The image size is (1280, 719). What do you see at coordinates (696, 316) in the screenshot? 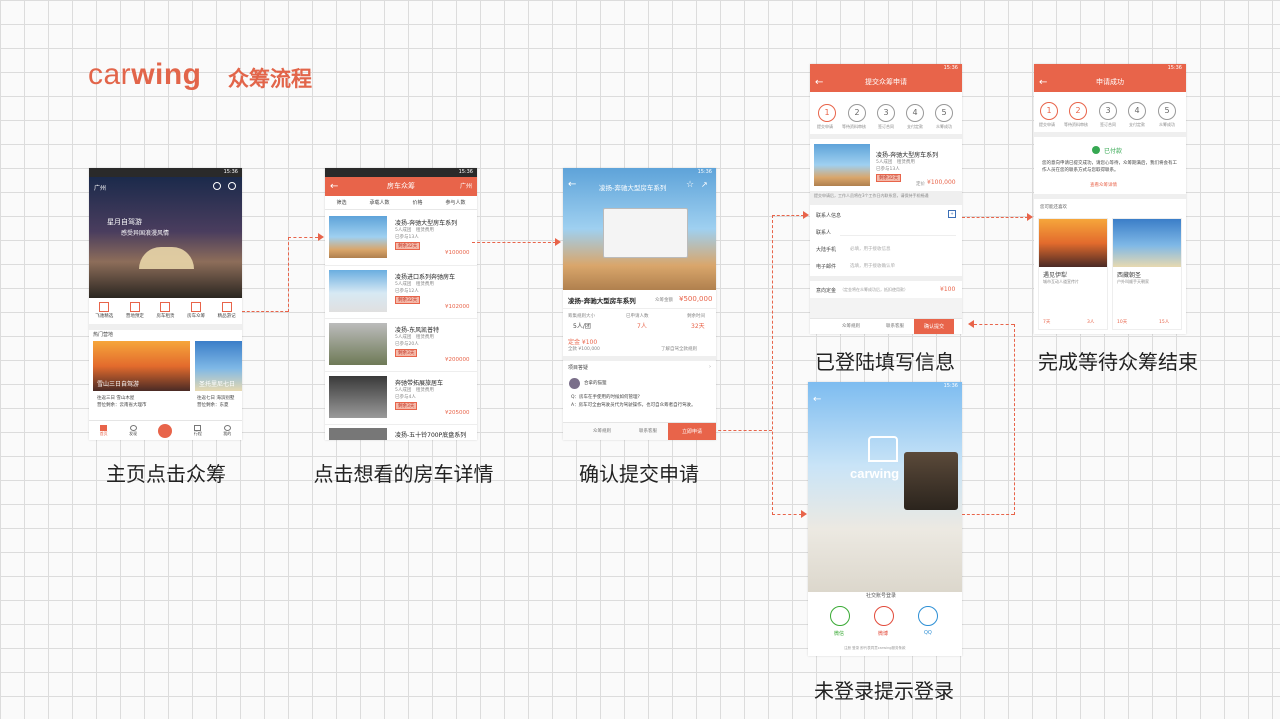
I see `stat-label: 剩余时间` at bounding box center [696, 316].